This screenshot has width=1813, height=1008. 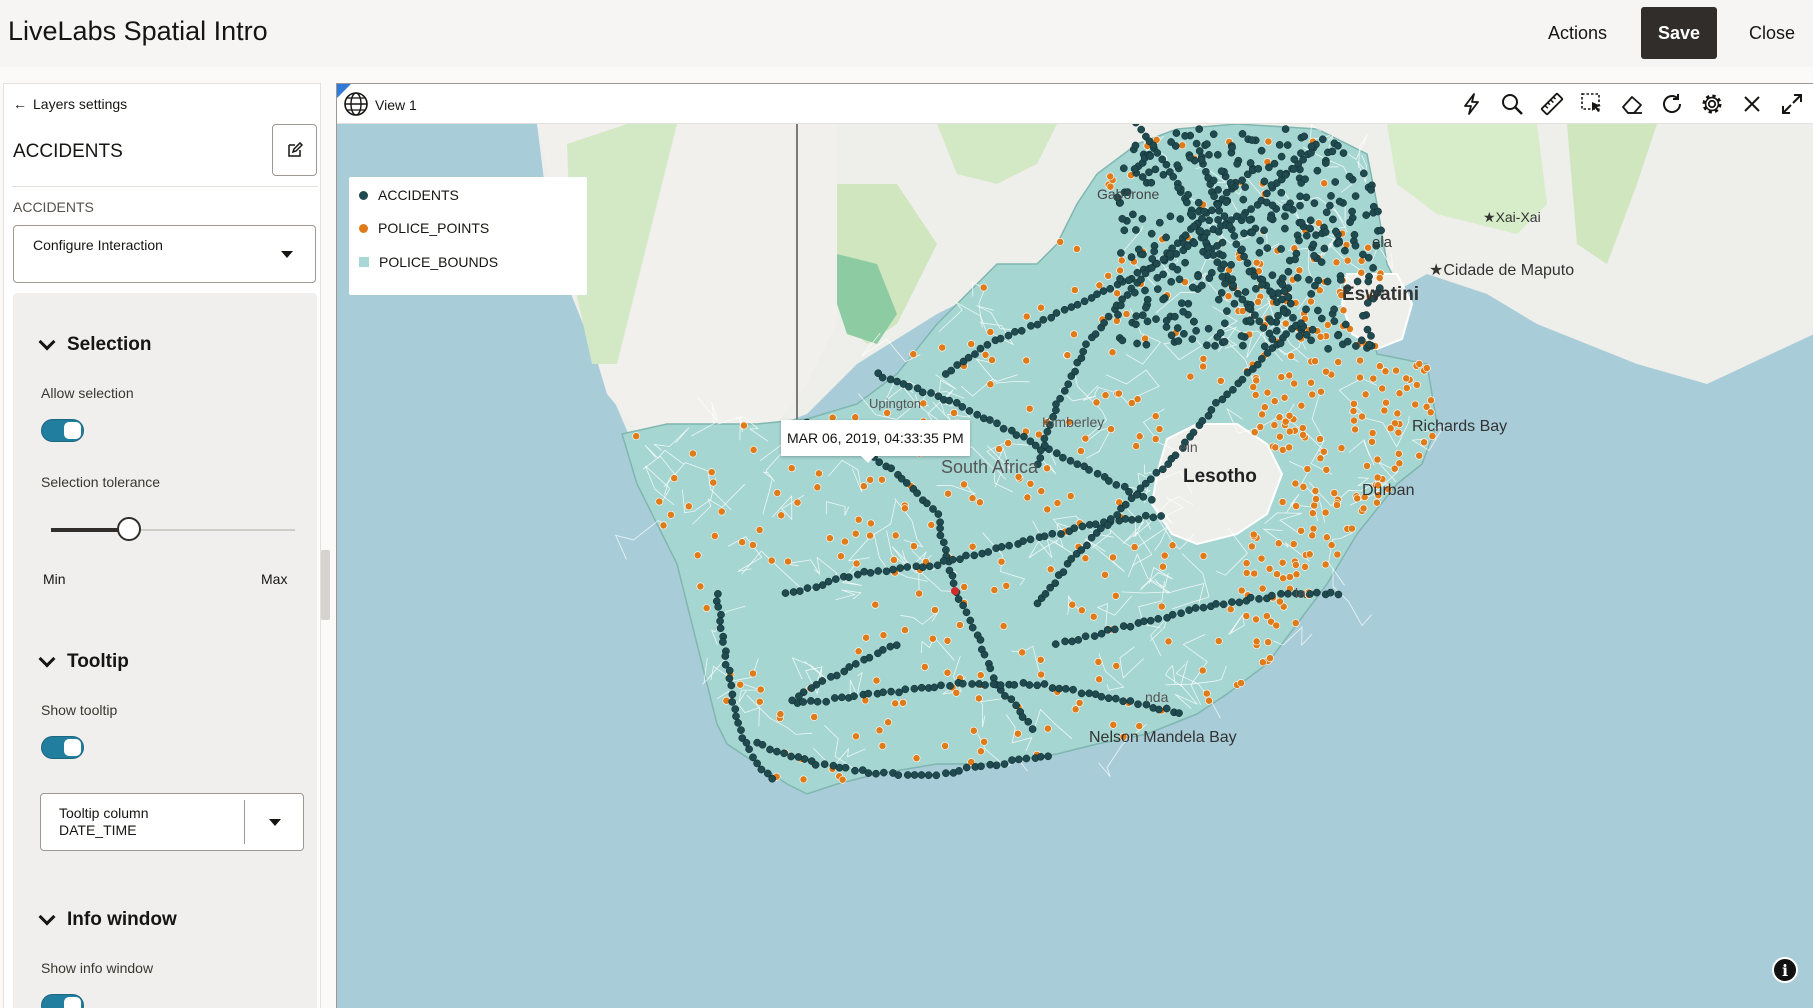 What do you see at coordinates (83, 661) in the screenshot?
I see `tooltip-section-toggle: Tooltip` at bounding box center [83, 661].